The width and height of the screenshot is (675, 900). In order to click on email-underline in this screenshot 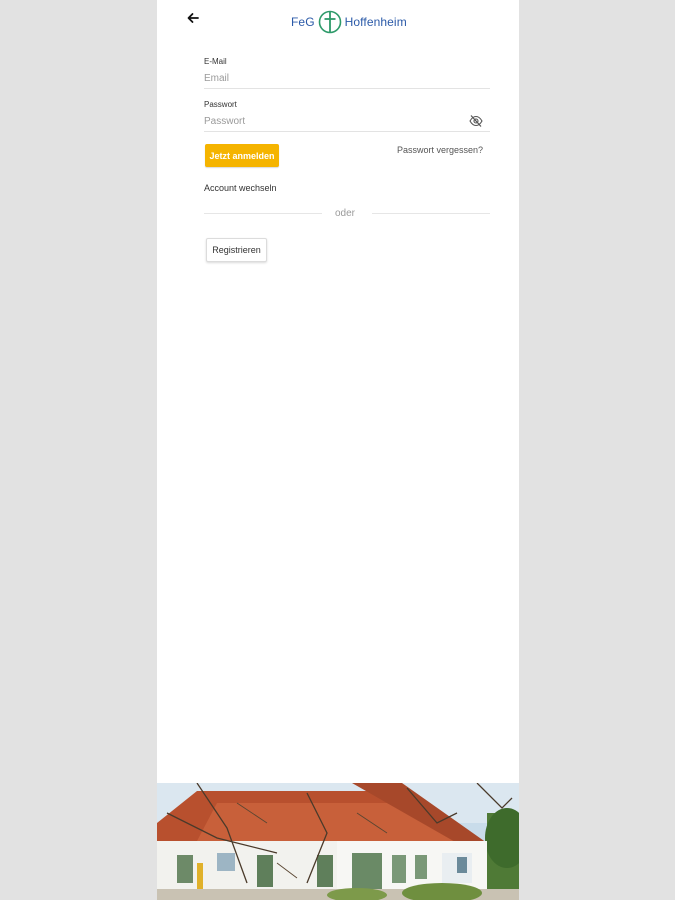, I will do `click(347, 88)`.